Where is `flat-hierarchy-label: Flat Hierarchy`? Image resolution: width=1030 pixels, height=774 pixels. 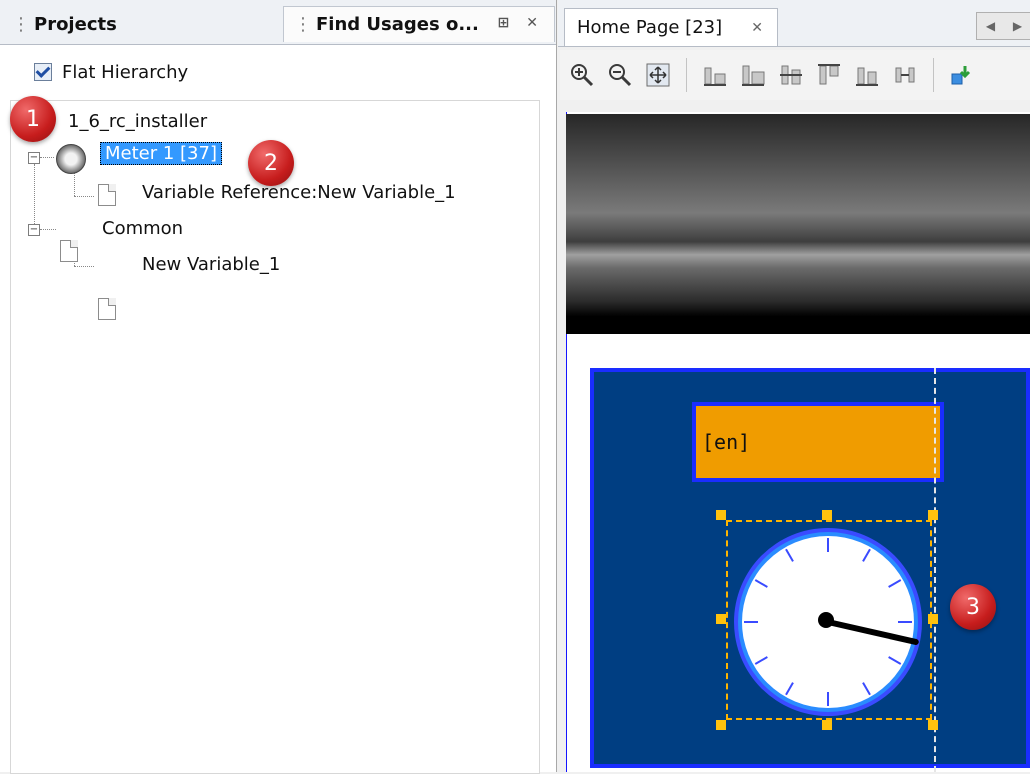
flat-hierarchy-label: Flat Hierarchy is located at coordinates (125, 72).